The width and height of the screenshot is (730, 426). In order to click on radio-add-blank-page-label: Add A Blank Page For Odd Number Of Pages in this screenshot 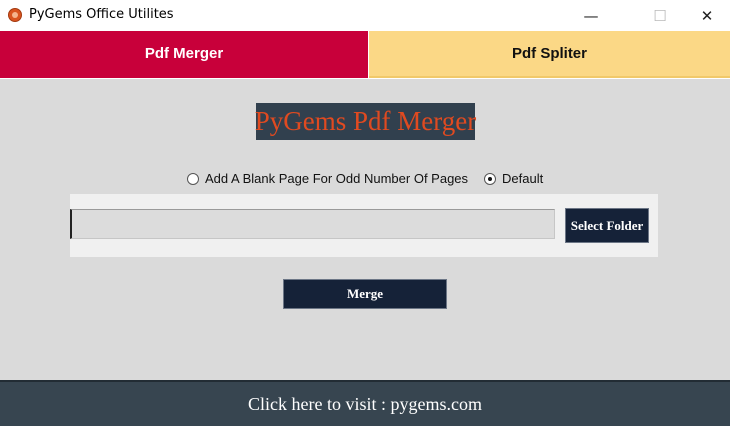, I will do `click(337, 178)`.